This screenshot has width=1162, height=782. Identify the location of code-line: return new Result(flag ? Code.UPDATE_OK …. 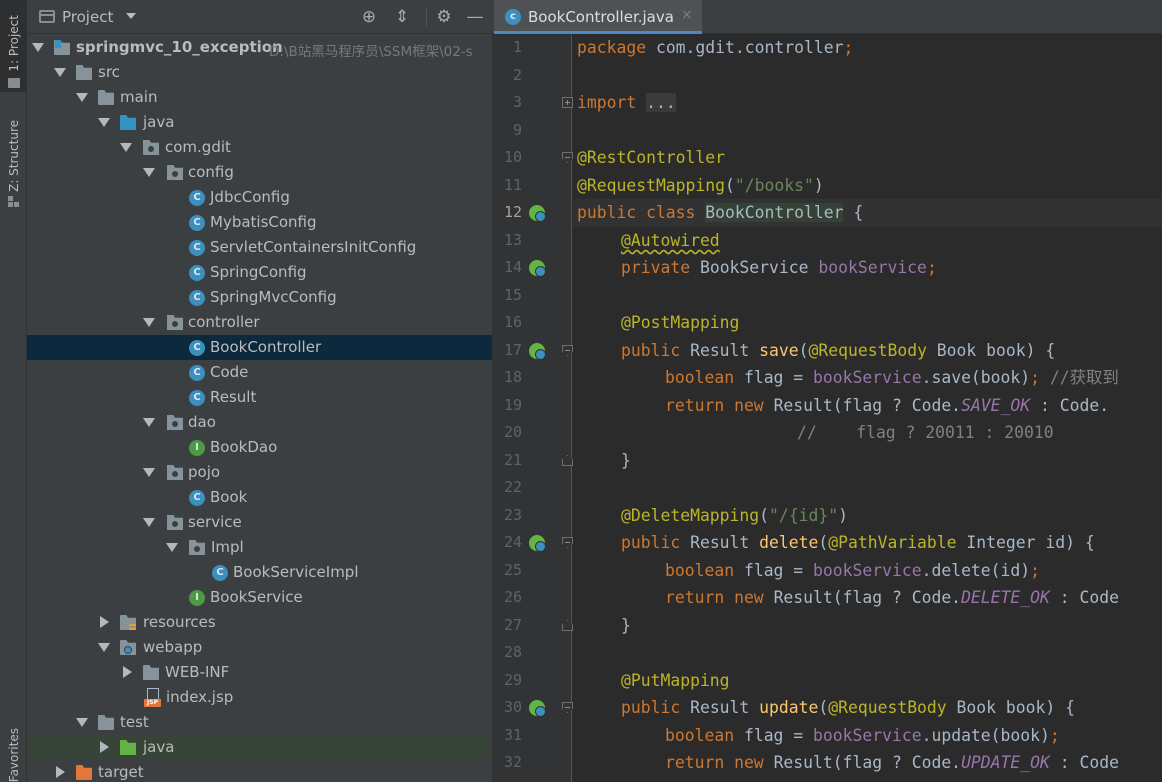
(892, 762).